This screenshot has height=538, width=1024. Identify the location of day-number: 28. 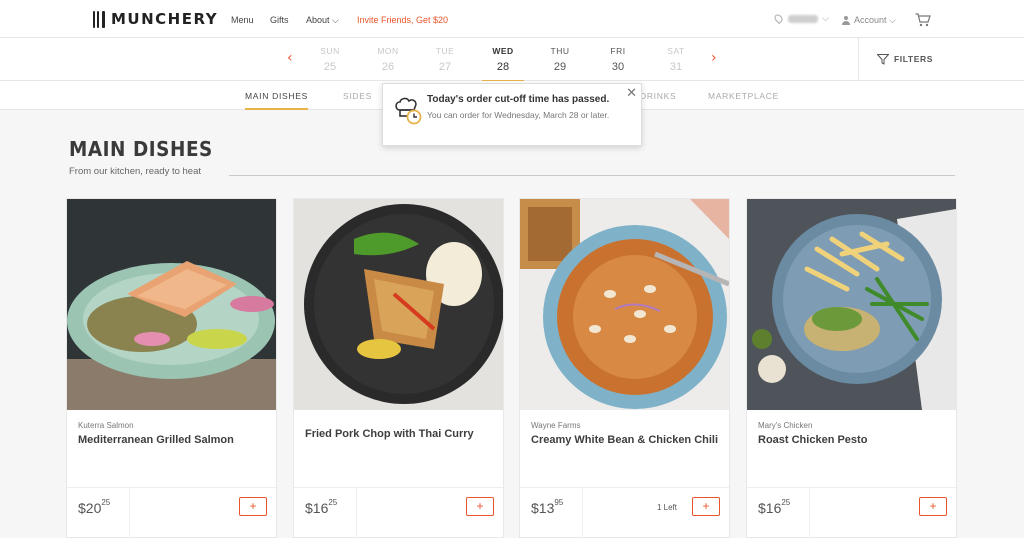
(503, 67).